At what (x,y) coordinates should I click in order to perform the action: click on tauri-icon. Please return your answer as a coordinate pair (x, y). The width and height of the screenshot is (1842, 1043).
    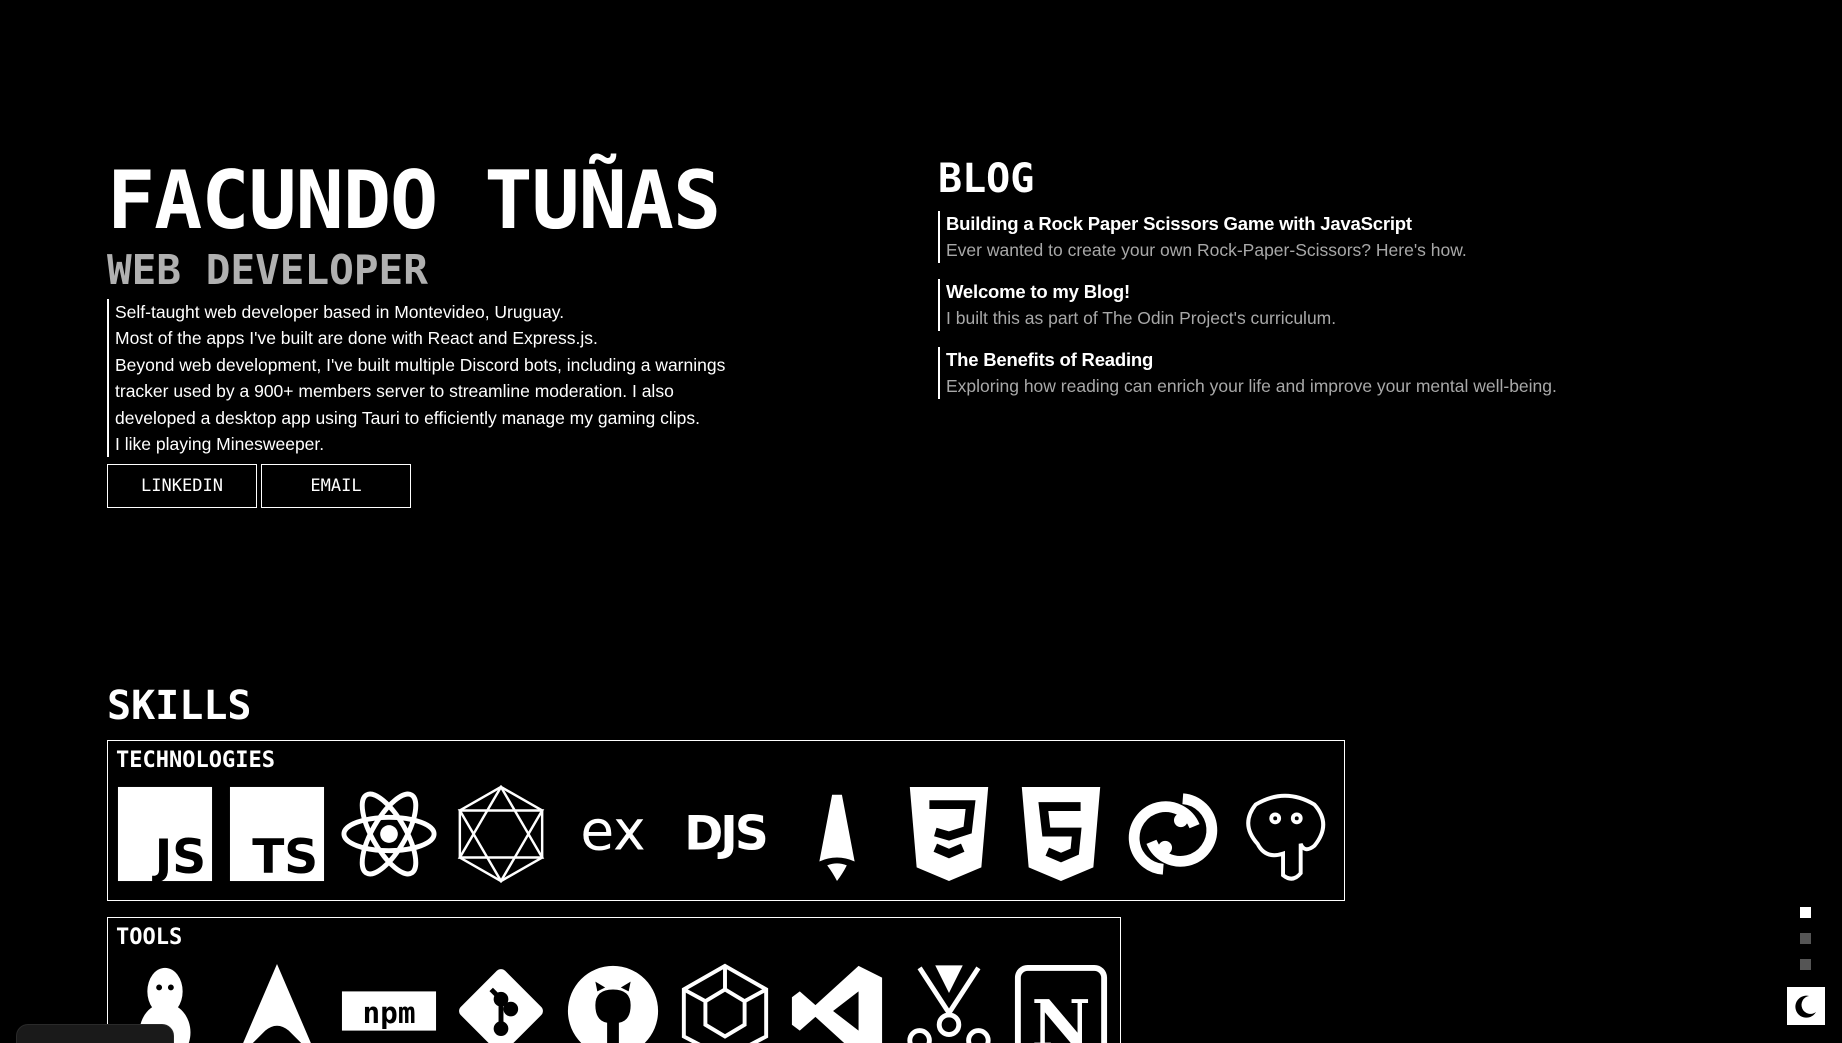
    Looking at the image, I should click on (1173, 834).